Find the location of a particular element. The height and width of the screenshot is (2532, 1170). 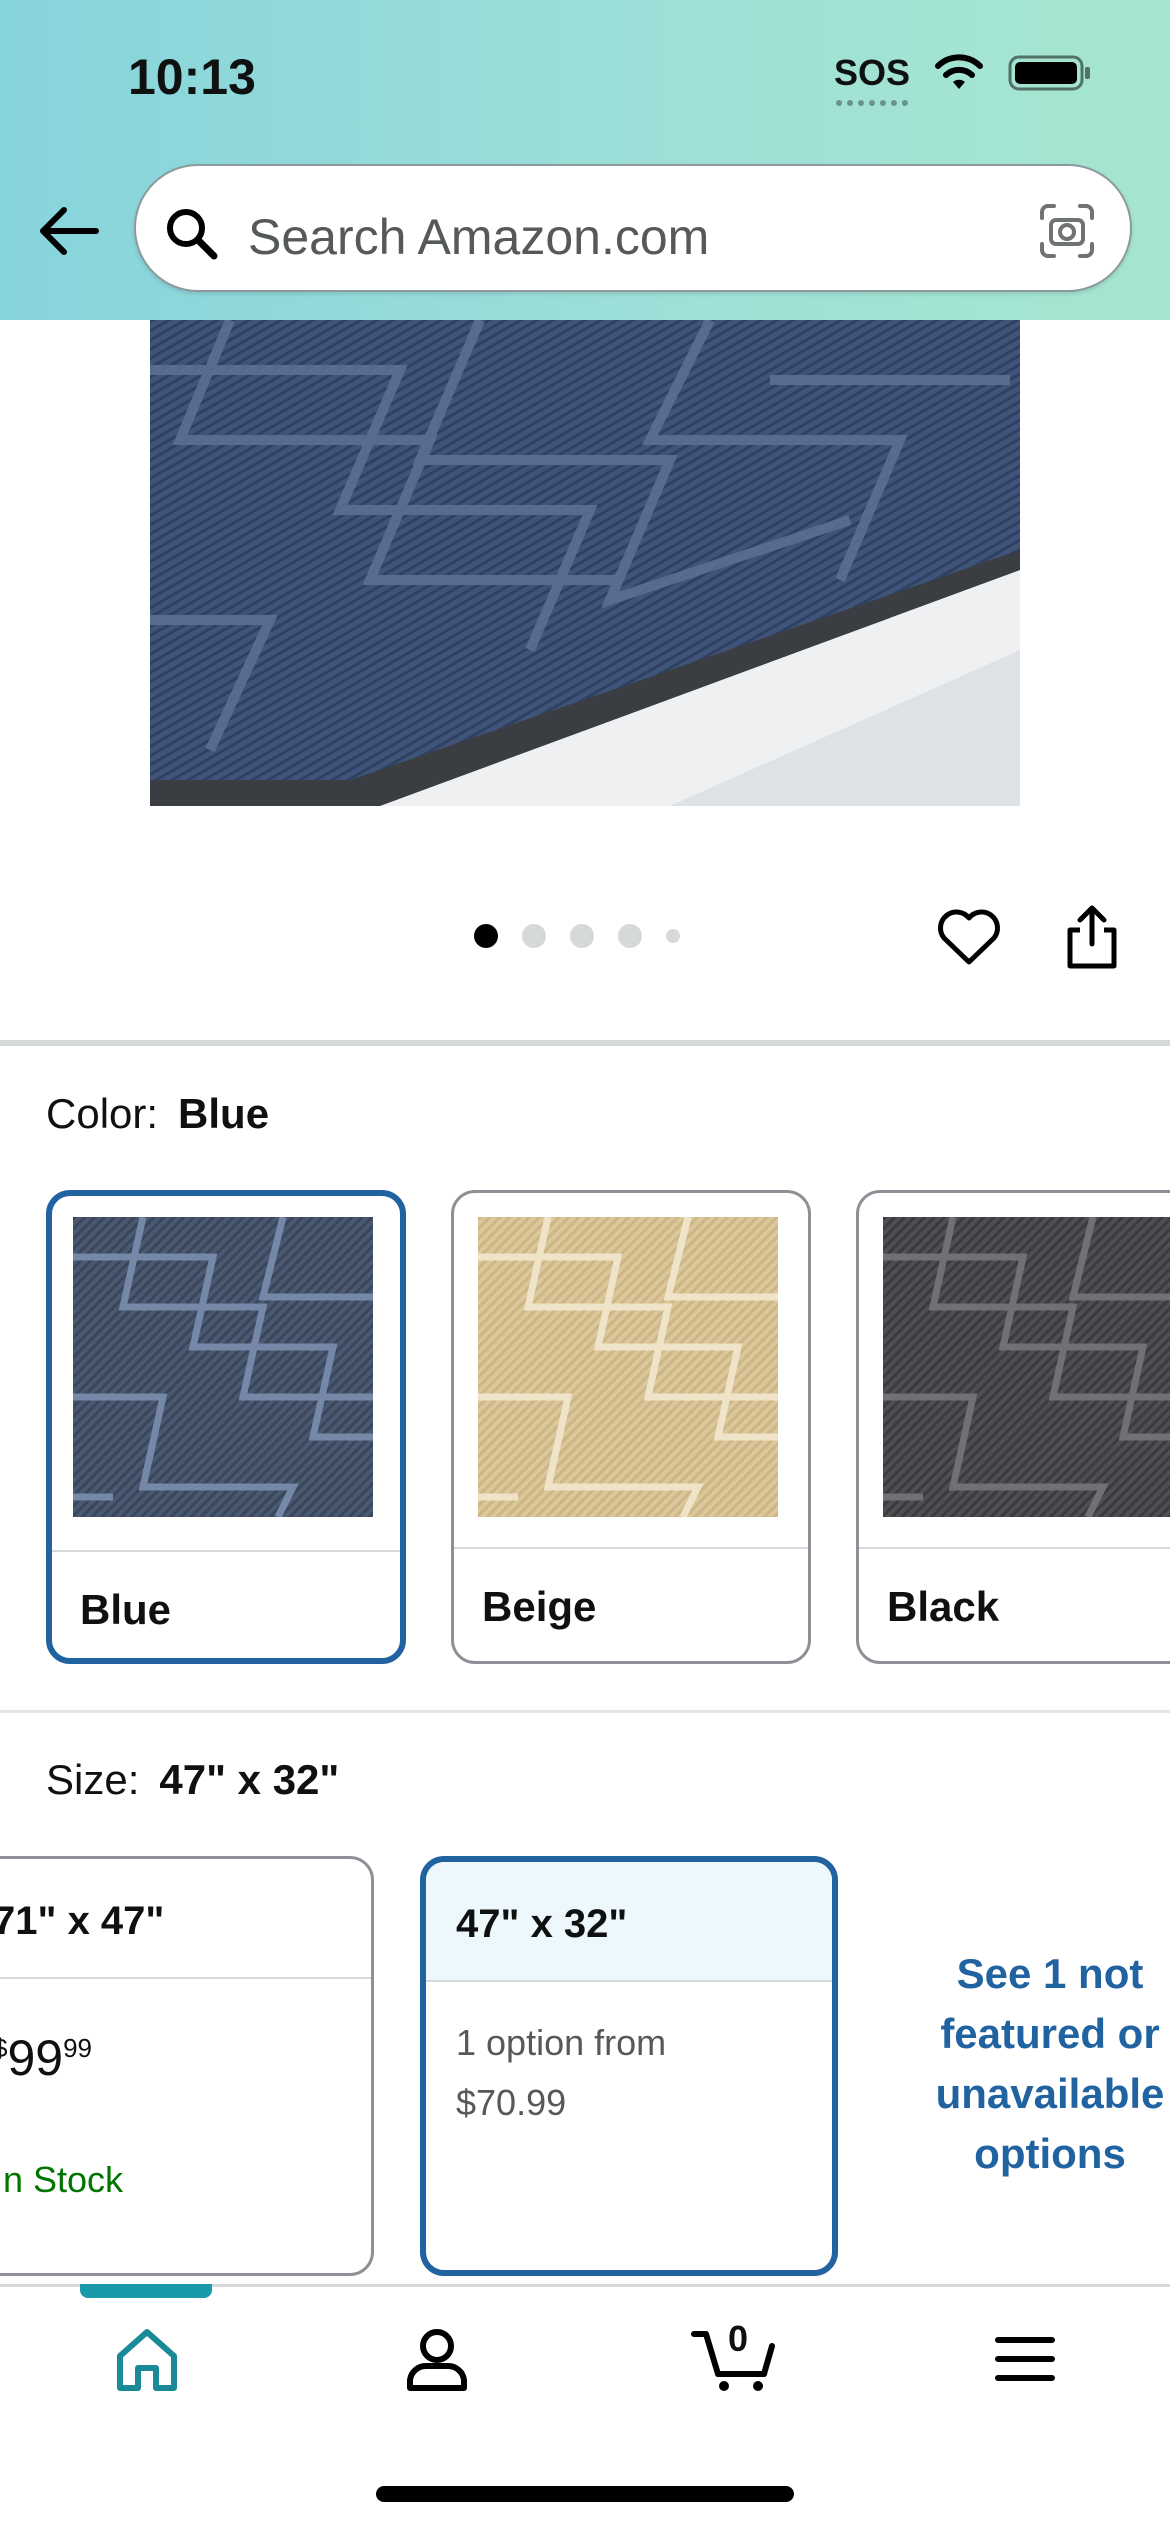

size-option-47x32: 47" x 32" 1 option from $70.99 is located at coordinates (629, 2066).